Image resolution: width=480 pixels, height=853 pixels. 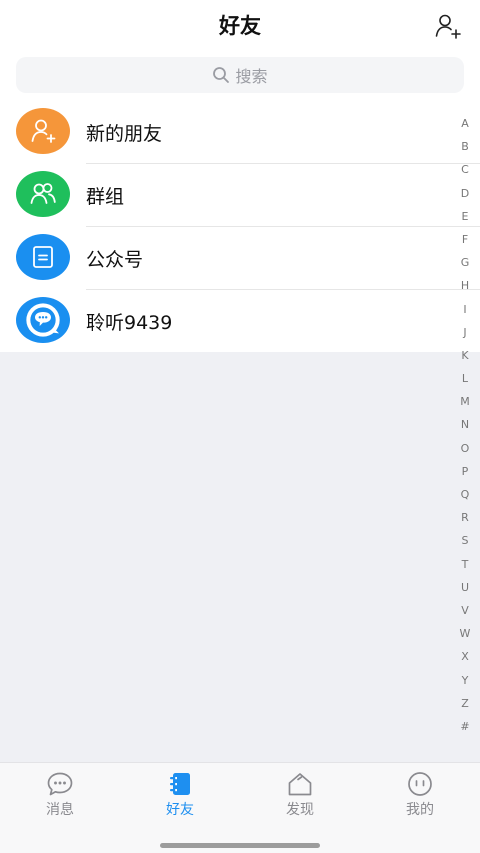 What do you see at coordinates (60, 798) in the screenshot?
I see `tab-messages: 消息` at bounding box center [60, 798].